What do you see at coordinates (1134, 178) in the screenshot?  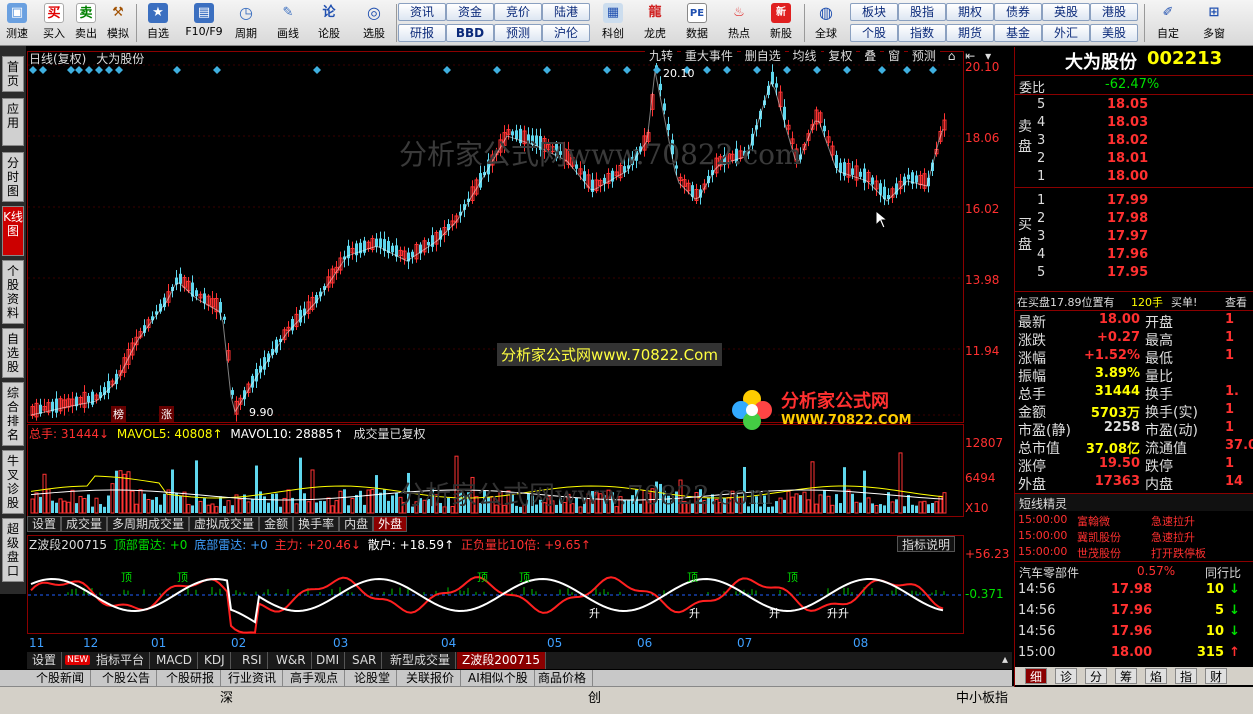 I see `sell-level-row: 1 18.00` at bounding box center [1134, 178].